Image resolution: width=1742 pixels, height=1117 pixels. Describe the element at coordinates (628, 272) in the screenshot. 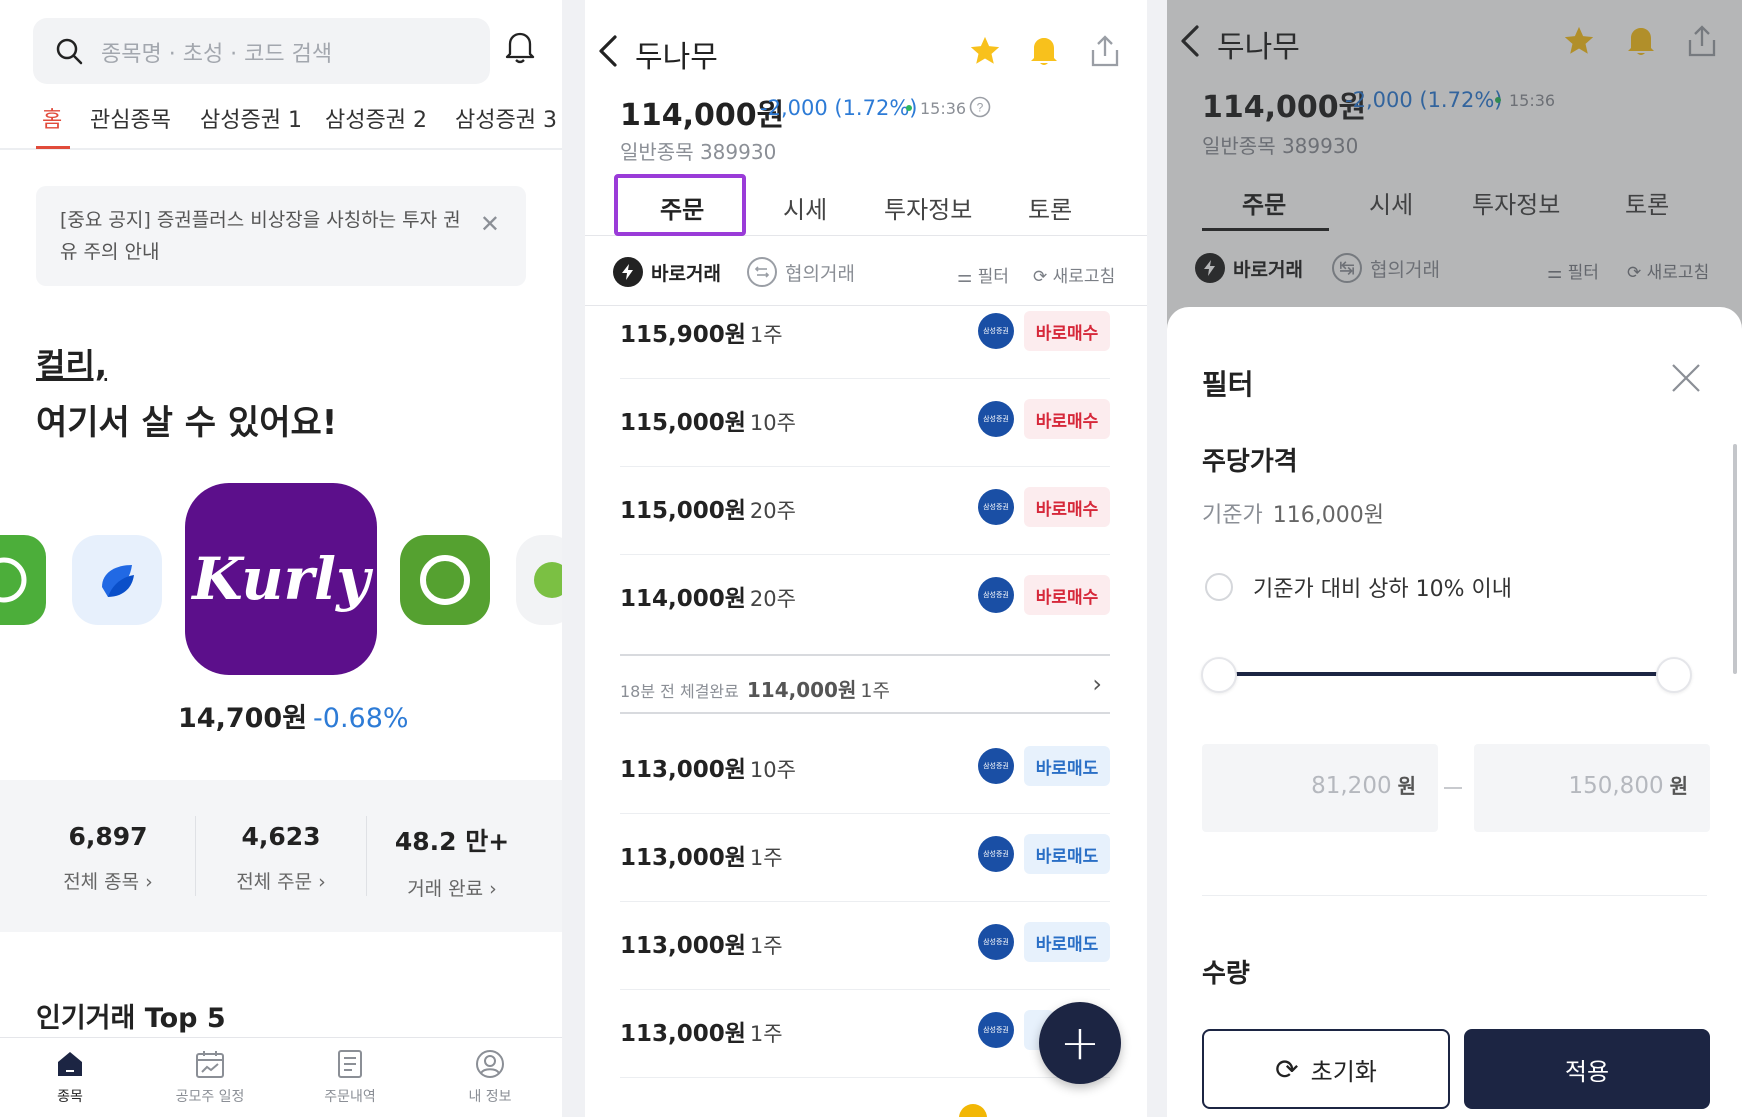

I see `lightning-icon` at that location.